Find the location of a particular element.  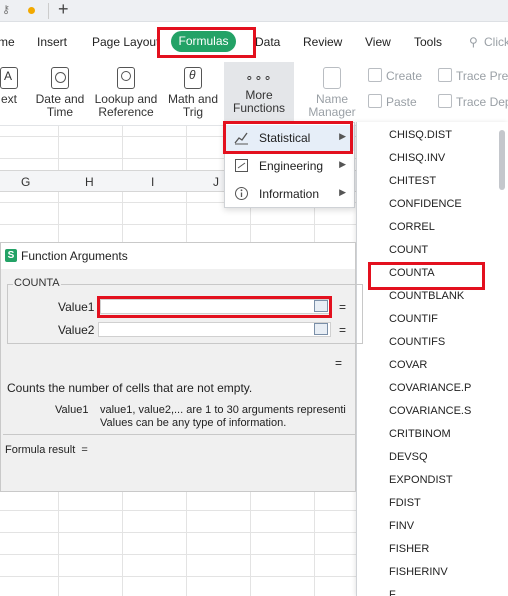

menu-review: Review is located at coordinates (322, 42).